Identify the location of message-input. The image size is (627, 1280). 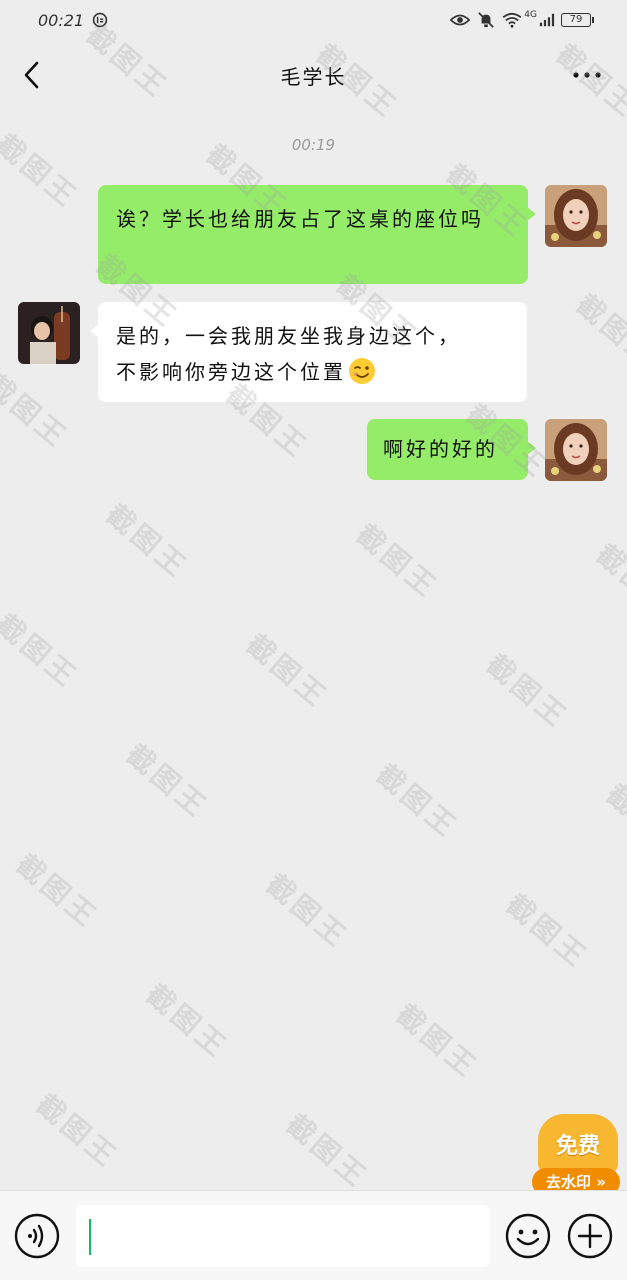
(283, 1236).